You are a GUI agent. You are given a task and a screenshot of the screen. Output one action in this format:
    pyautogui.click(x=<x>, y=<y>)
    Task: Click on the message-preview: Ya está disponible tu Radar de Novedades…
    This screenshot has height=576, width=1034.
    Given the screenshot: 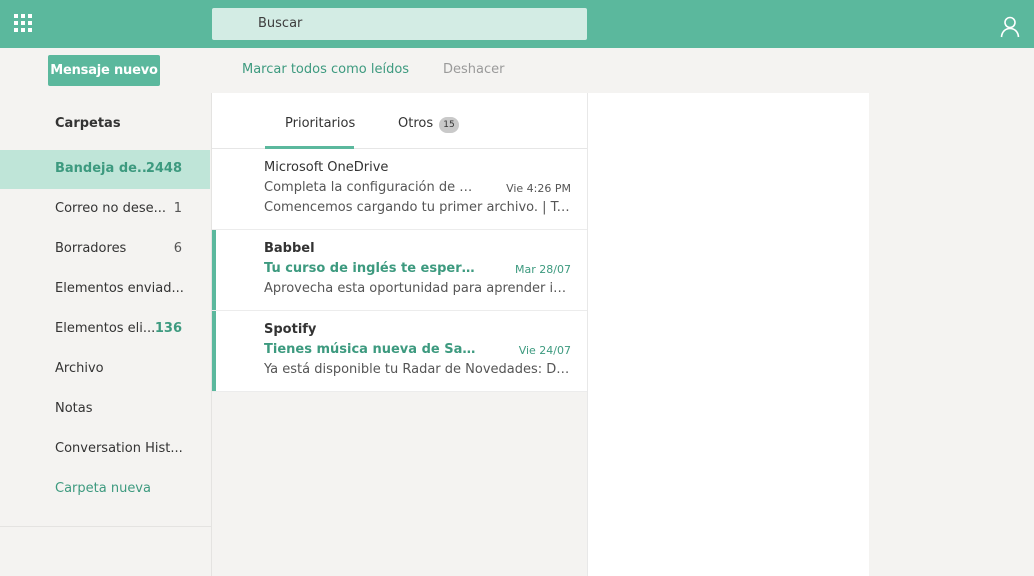 What is the action you would take?
    pyautogui.click(x=417, y=369)
    